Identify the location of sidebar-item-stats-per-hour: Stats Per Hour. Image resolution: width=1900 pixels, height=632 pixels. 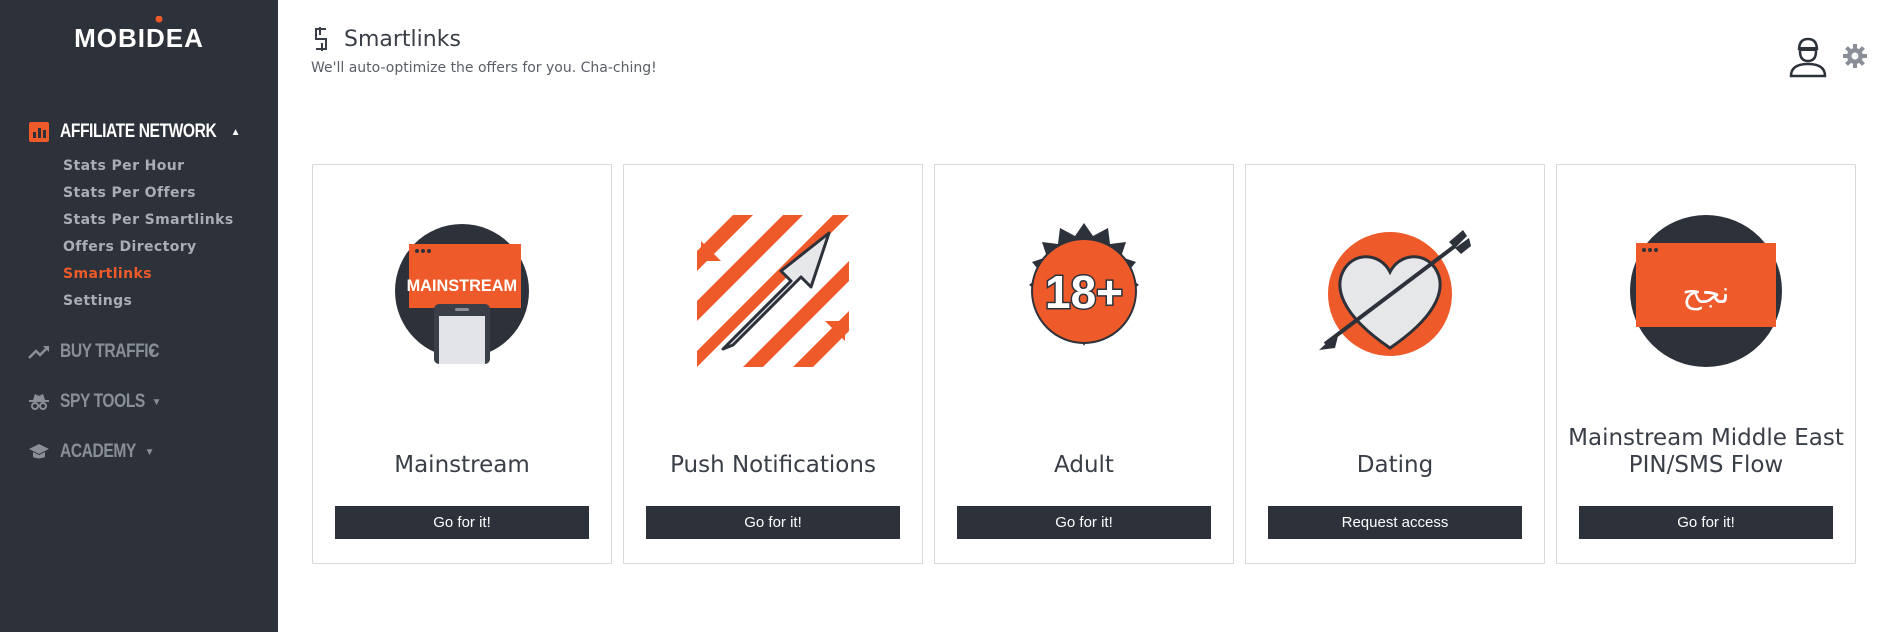
(152, 166).